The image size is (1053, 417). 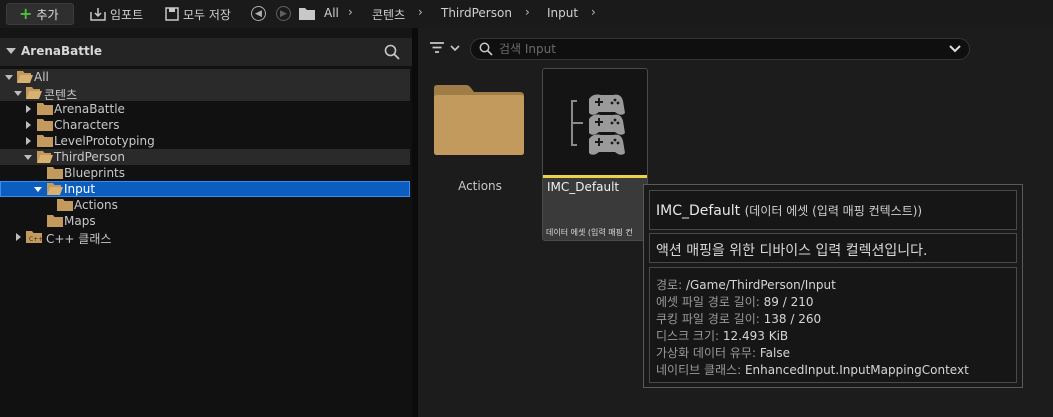 I want to click on tree-item-actions: Actions, so click(x=205, y=205).